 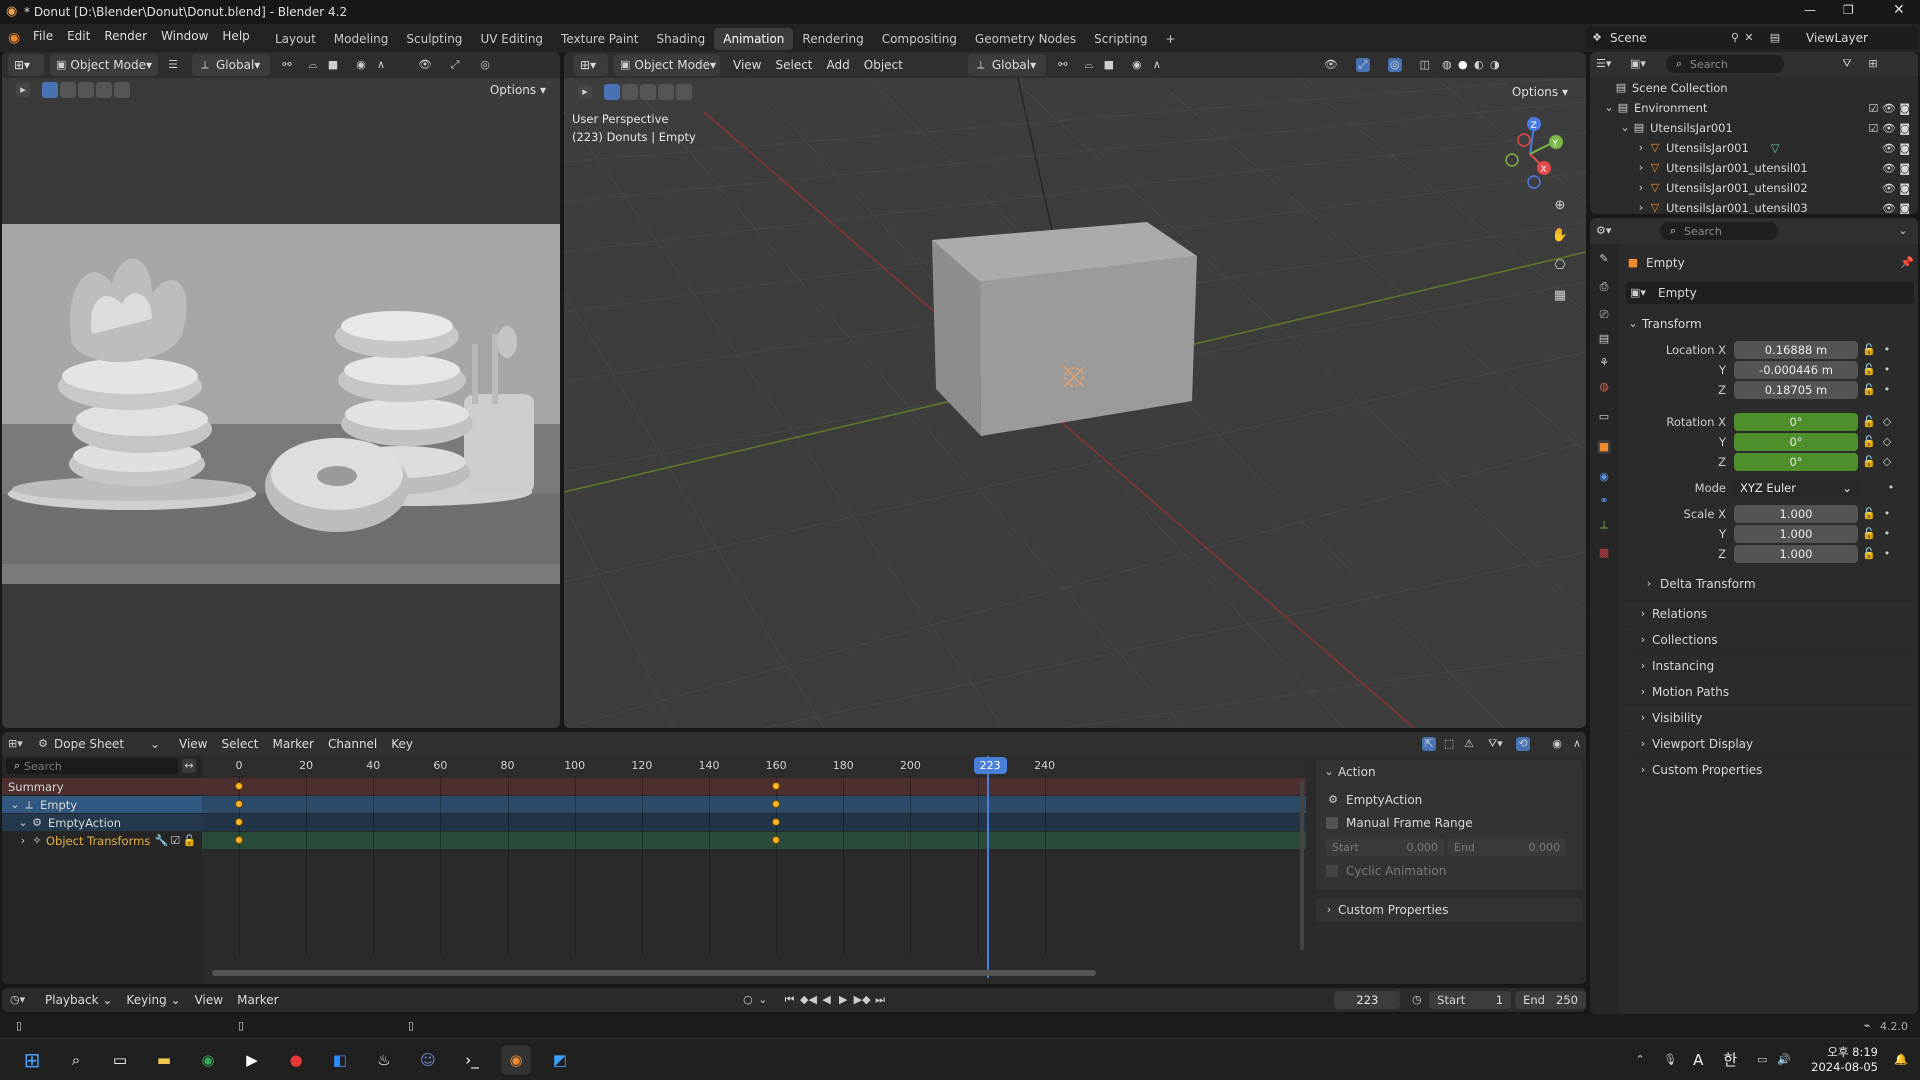 What do you see at coordinates (333, 65) in the screenshot?
I see `snap-target-icon: ■` at bounding box center [333, 65].